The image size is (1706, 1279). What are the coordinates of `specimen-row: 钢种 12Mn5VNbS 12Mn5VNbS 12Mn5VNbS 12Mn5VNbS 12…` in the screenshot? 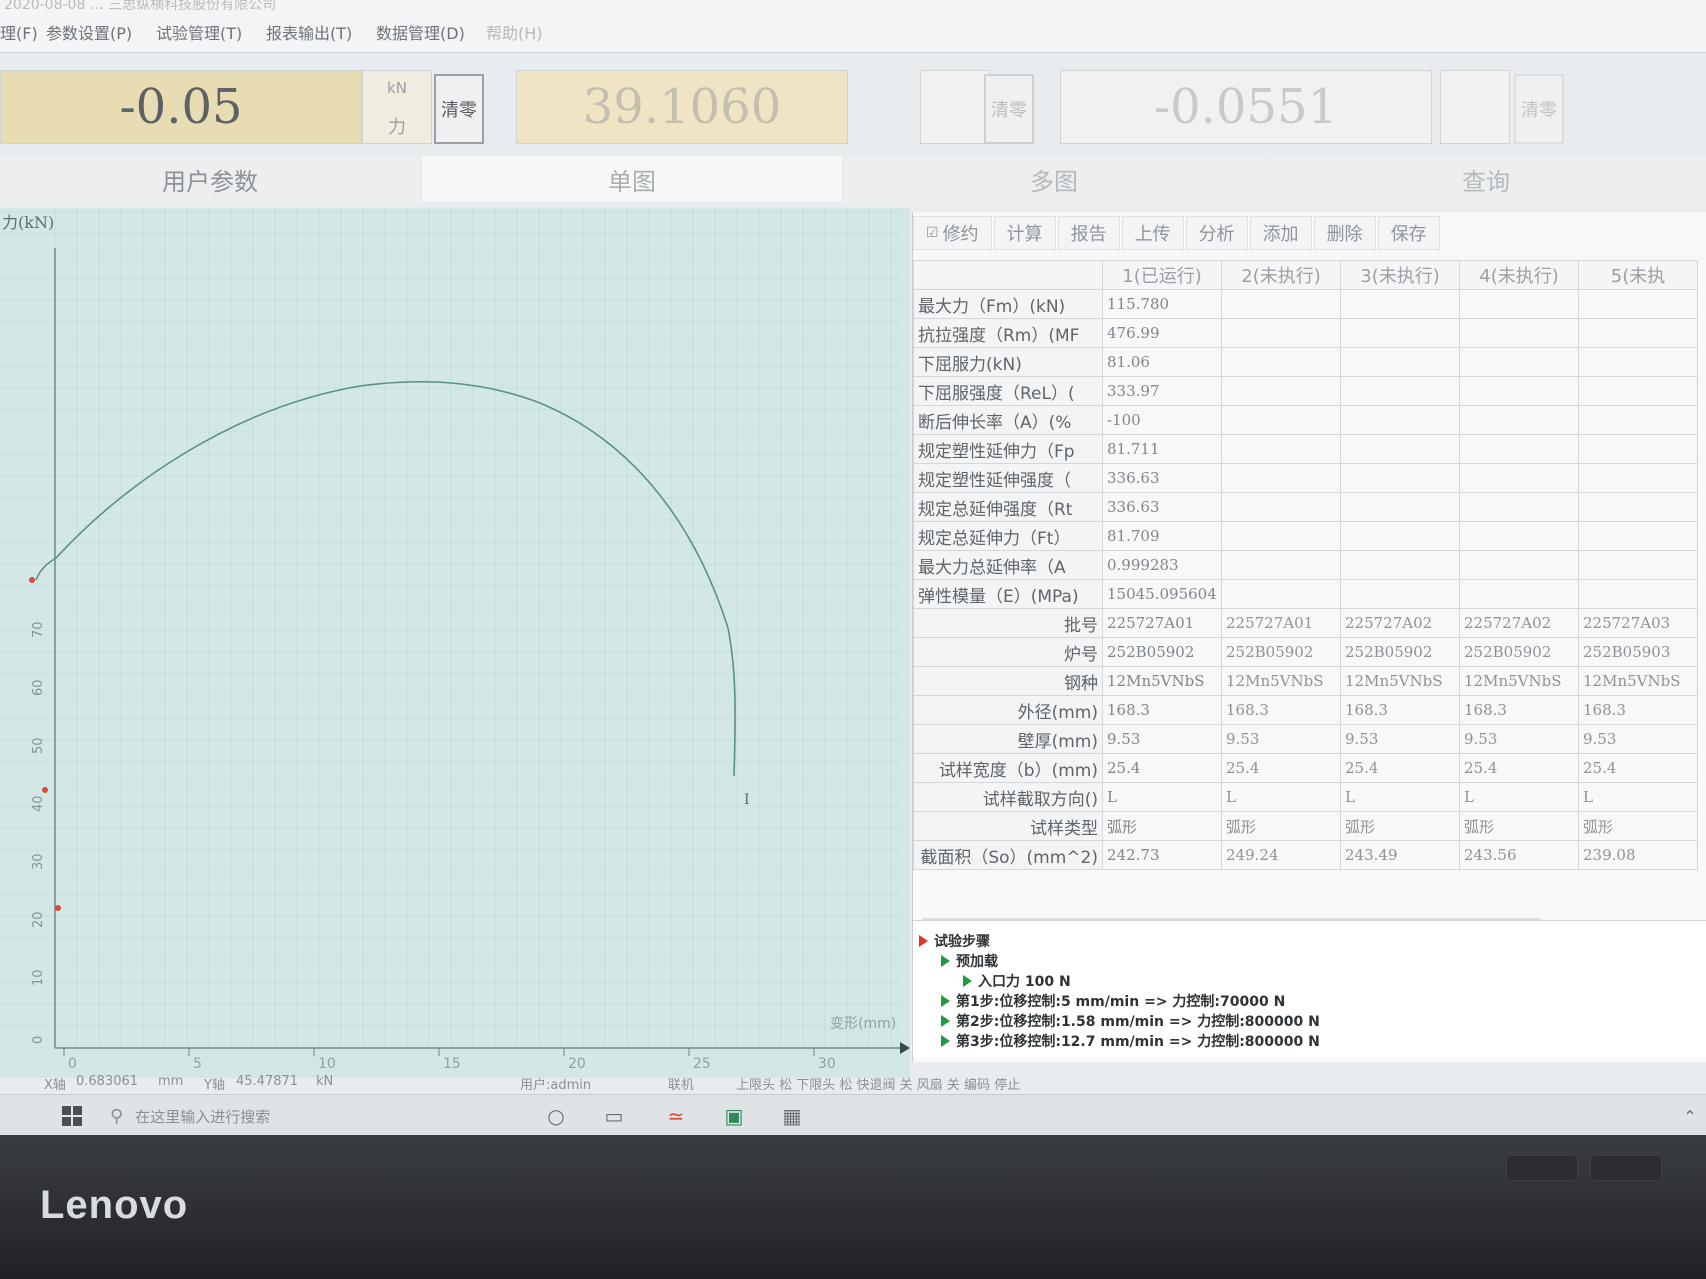 It's located at (1305, 681).